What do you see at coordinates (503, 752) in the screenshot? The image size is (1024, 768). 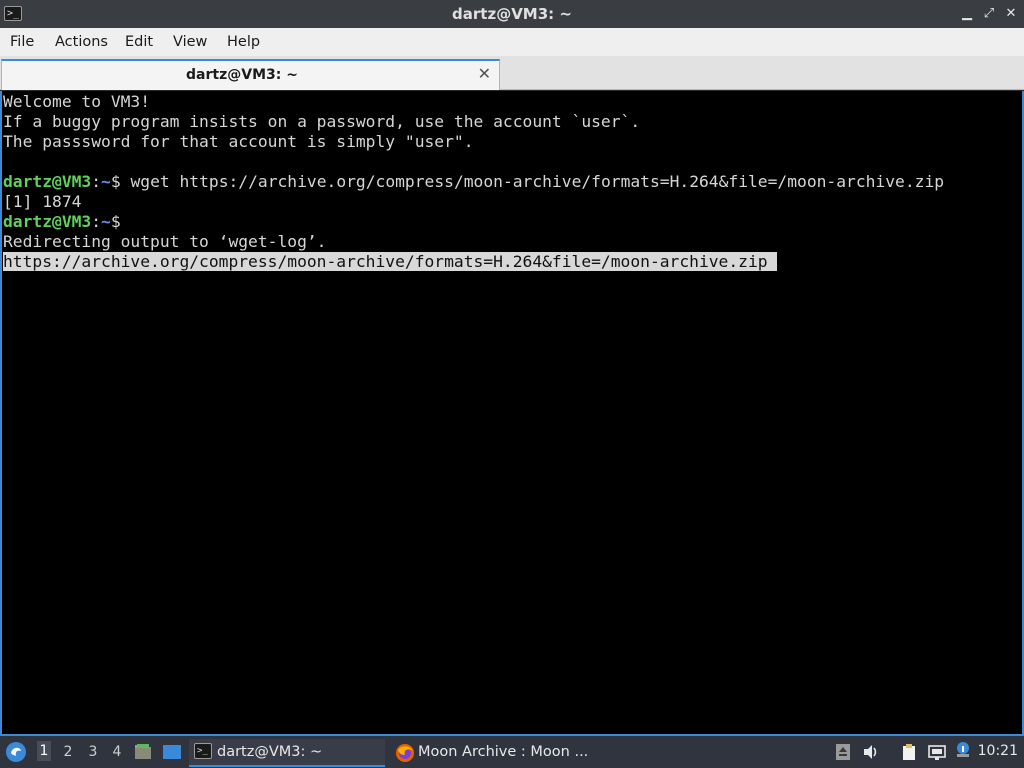 I see `task-label: Moon Archive` at bounding box center [503, 752].